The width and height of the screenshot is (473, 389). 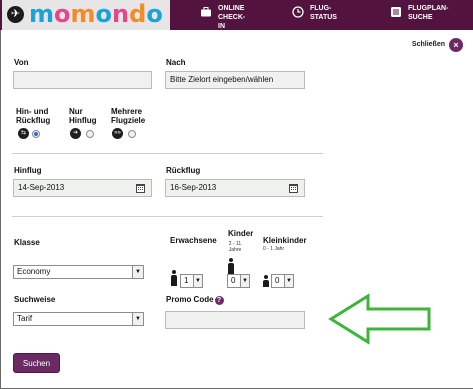 What do you see at coordinates (82, 80) in the screenshot?
I see `from-input` at bounding box center [82, 80].